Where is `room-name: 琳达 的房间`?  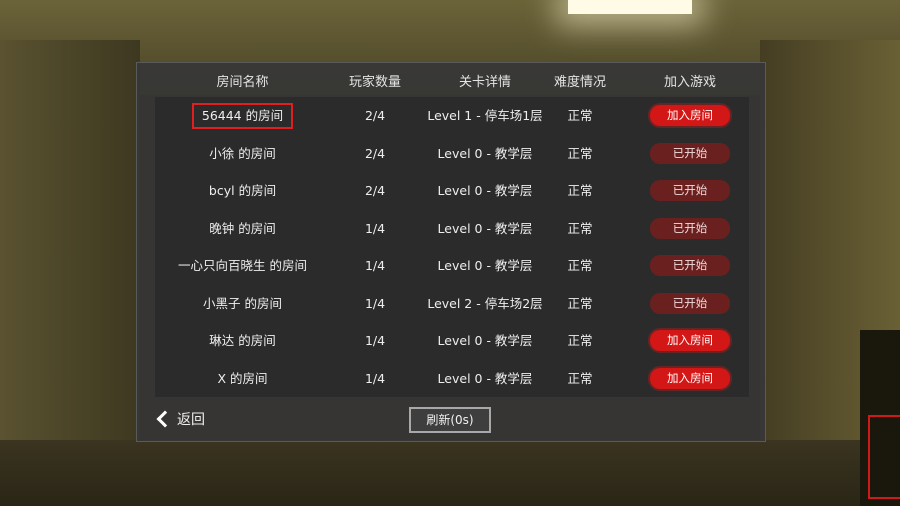
room-name: 琳达 的房间 is located at coordinates (242, 340).